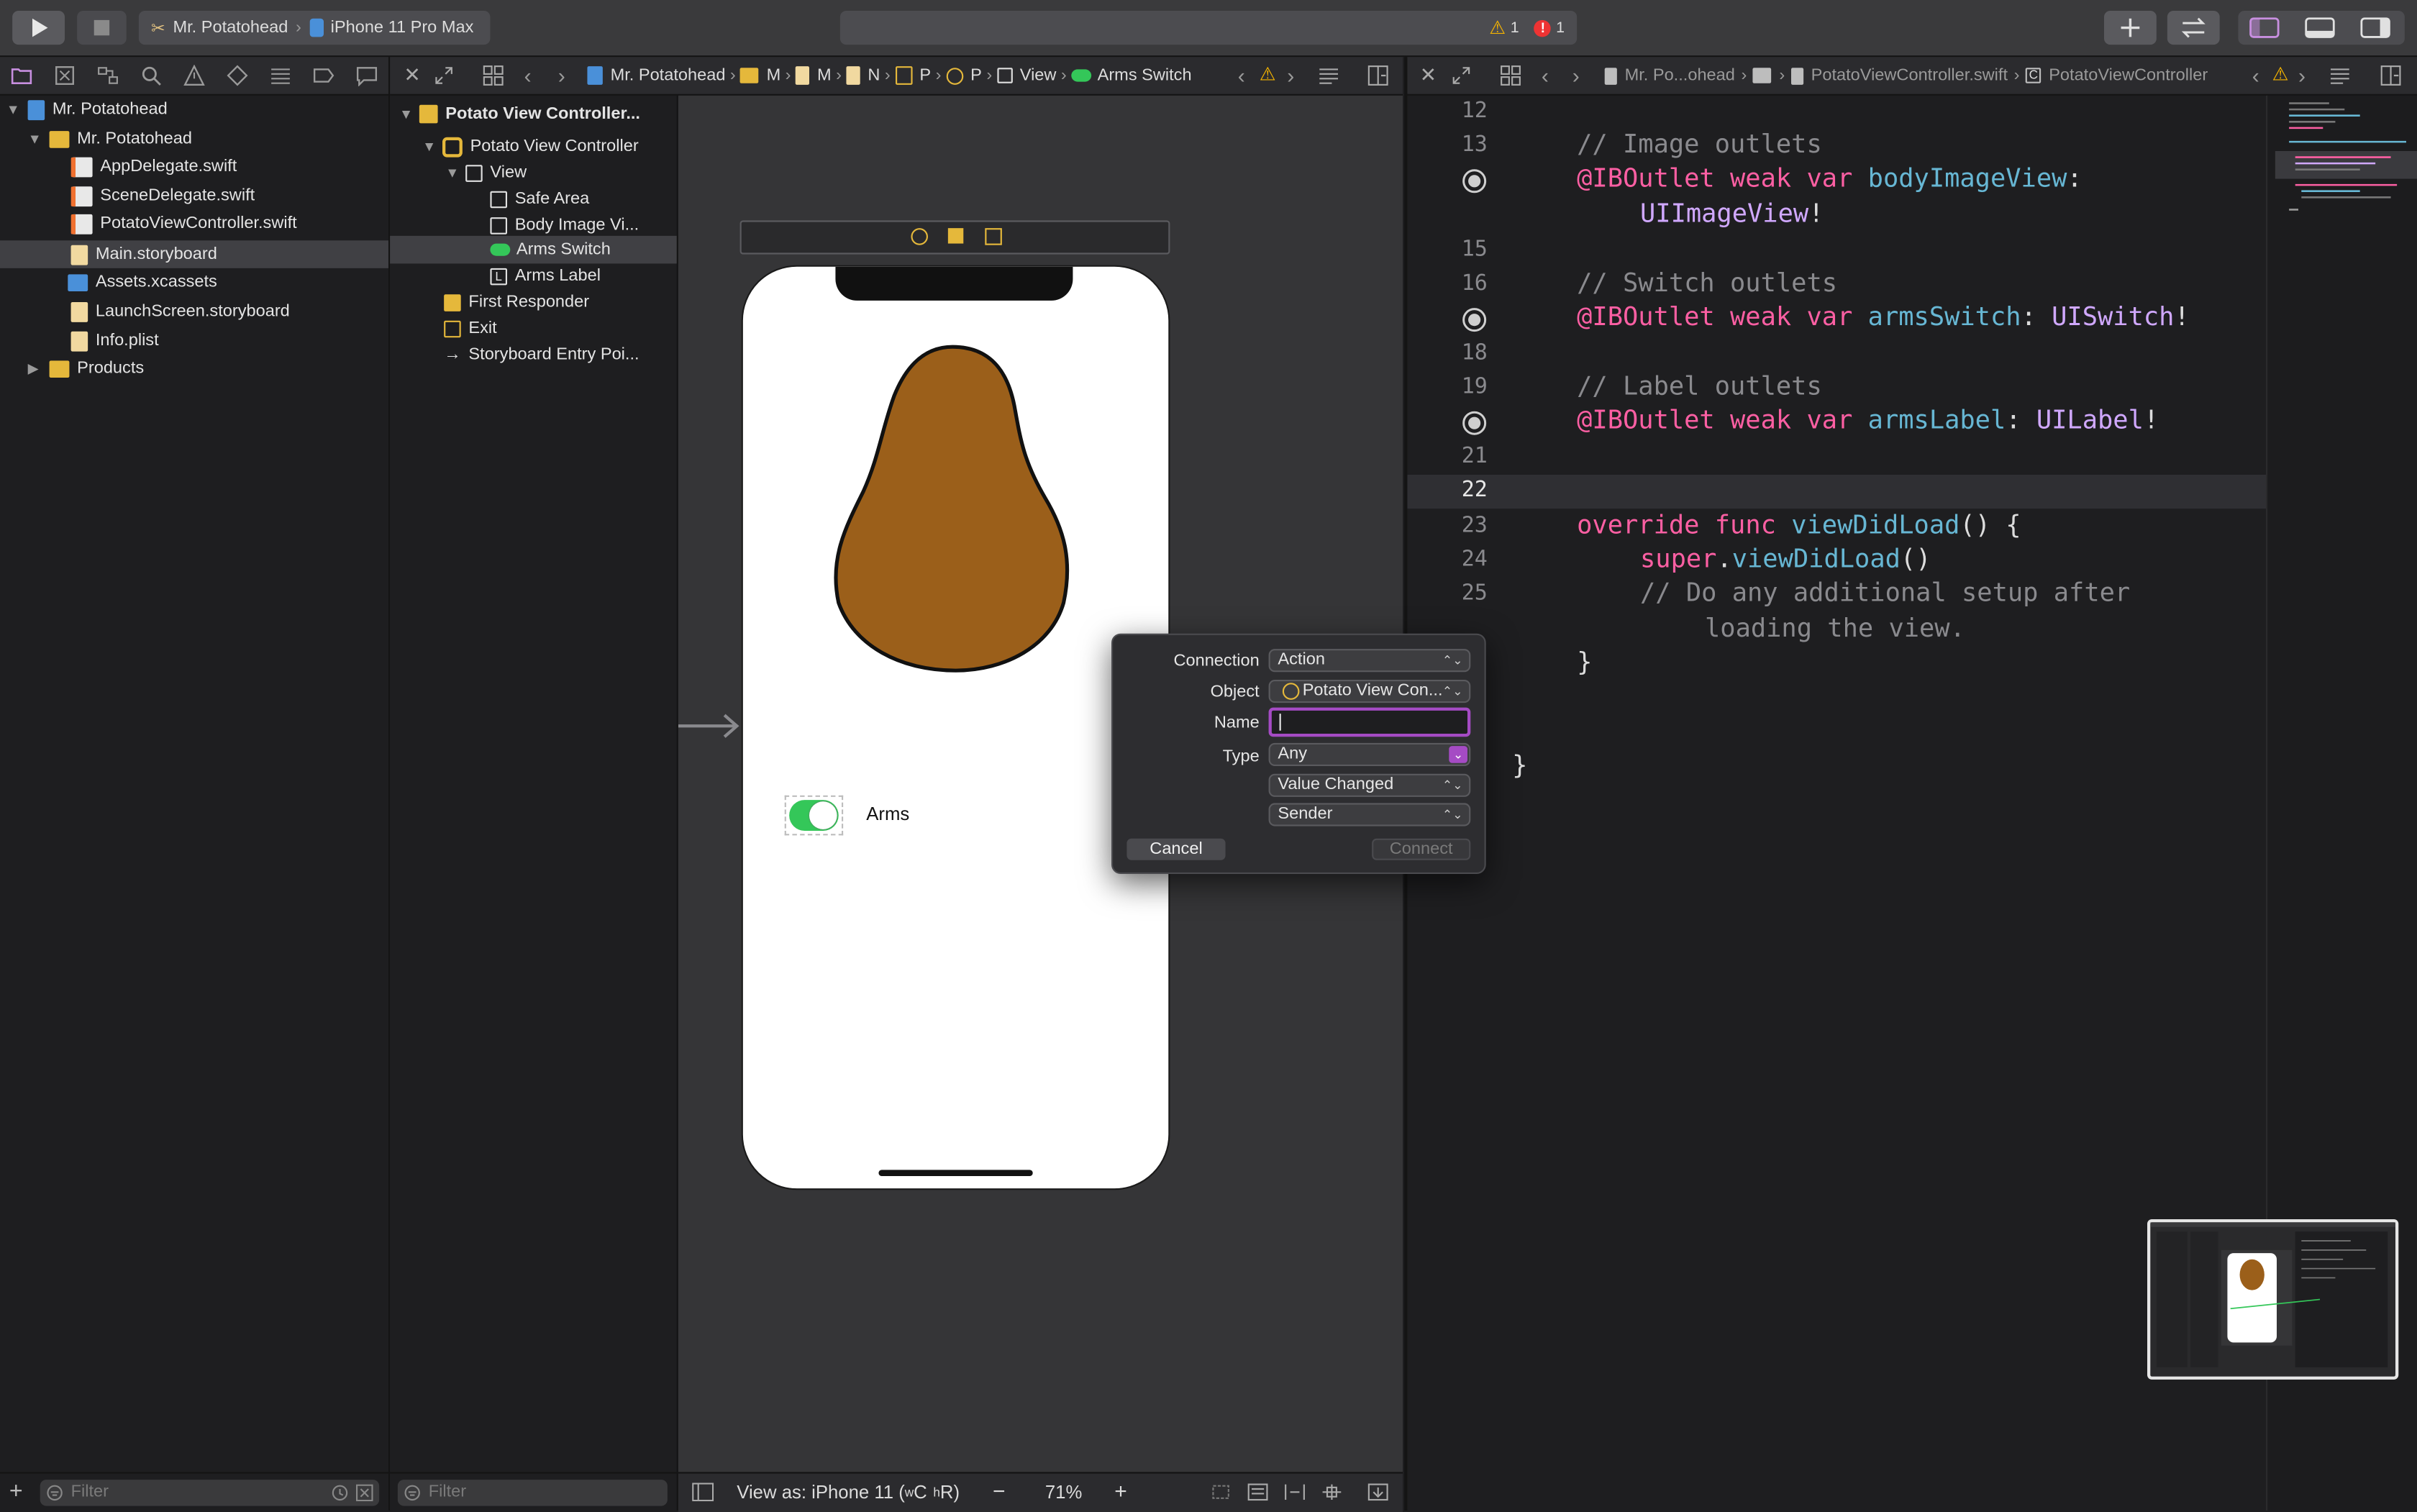 This screenshot has height=1512, width=2417. What do you see at coordinates (22, 75) in the screenshot?
I see `folder-icon` at bounding box center [22, 75].